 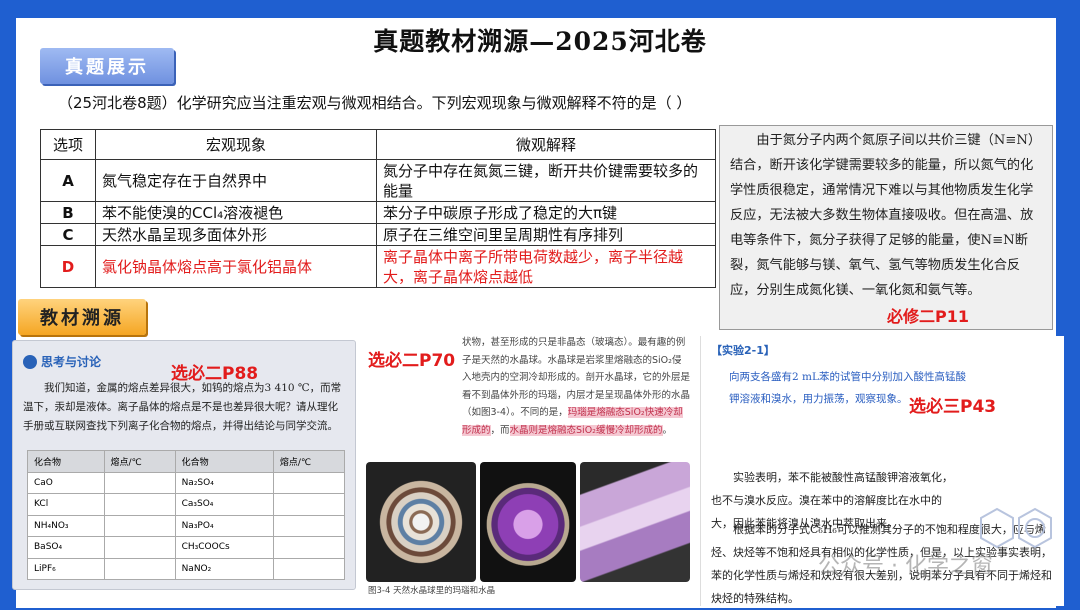 What do you see at coordinates (546, 234) in the screenshot?
I see `micro-c: 原子在三维空间里呈周期性有序排列` at bounding box center [546, 234].